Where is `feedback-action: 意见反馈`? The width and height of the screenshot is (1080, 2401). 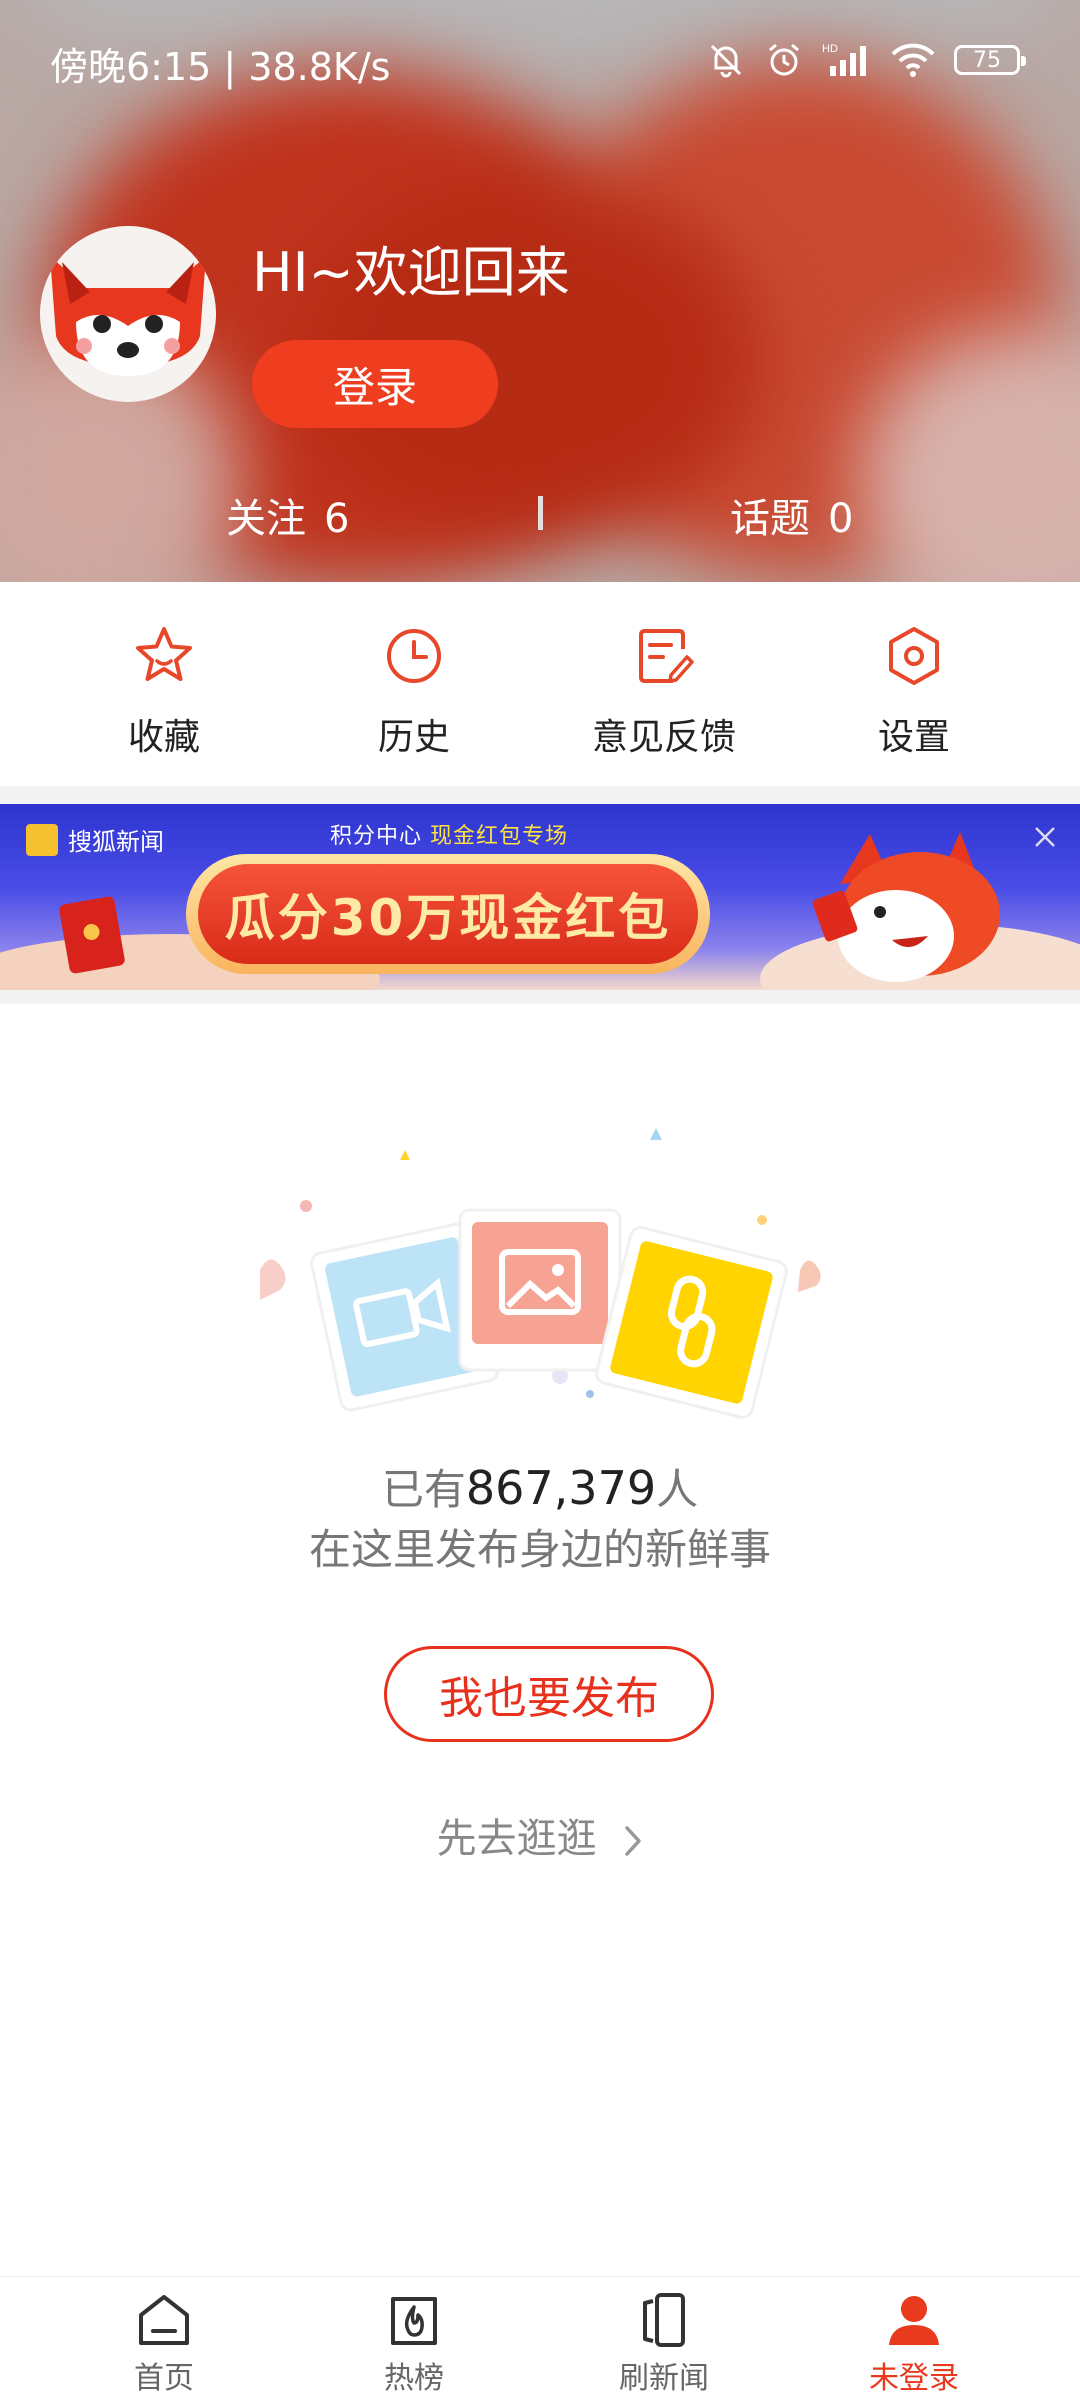
feedback-action: 意见反馈 is located at coordinates (664, 691).